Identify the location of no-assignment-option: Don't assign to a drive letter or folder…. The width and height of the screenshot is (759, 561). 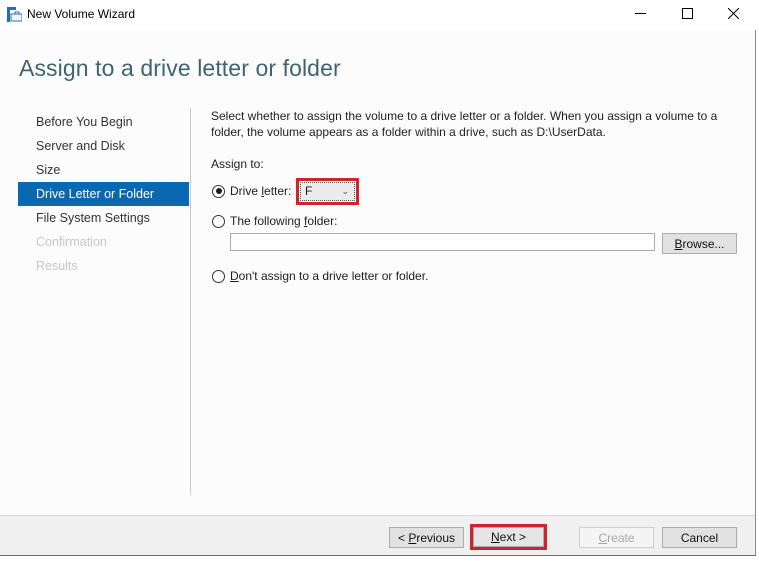
(320, 276).